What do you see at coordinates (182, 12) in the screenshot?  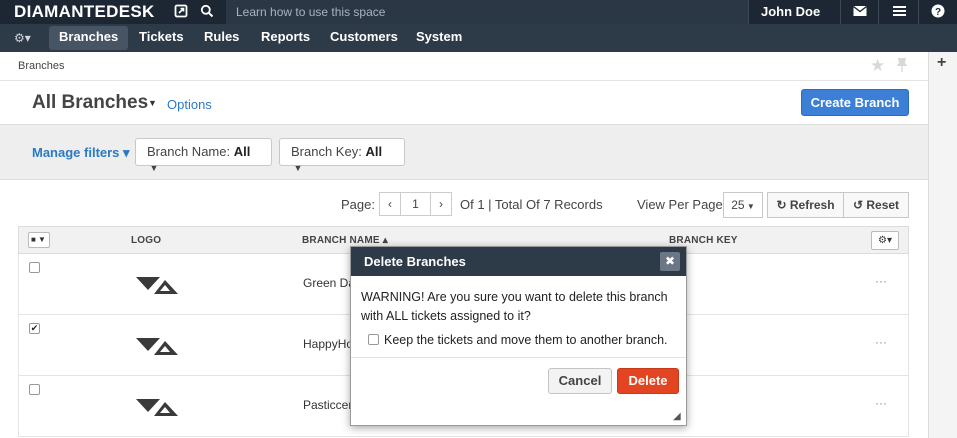 I see `new-window-icon` at bounding box center [182, 12].